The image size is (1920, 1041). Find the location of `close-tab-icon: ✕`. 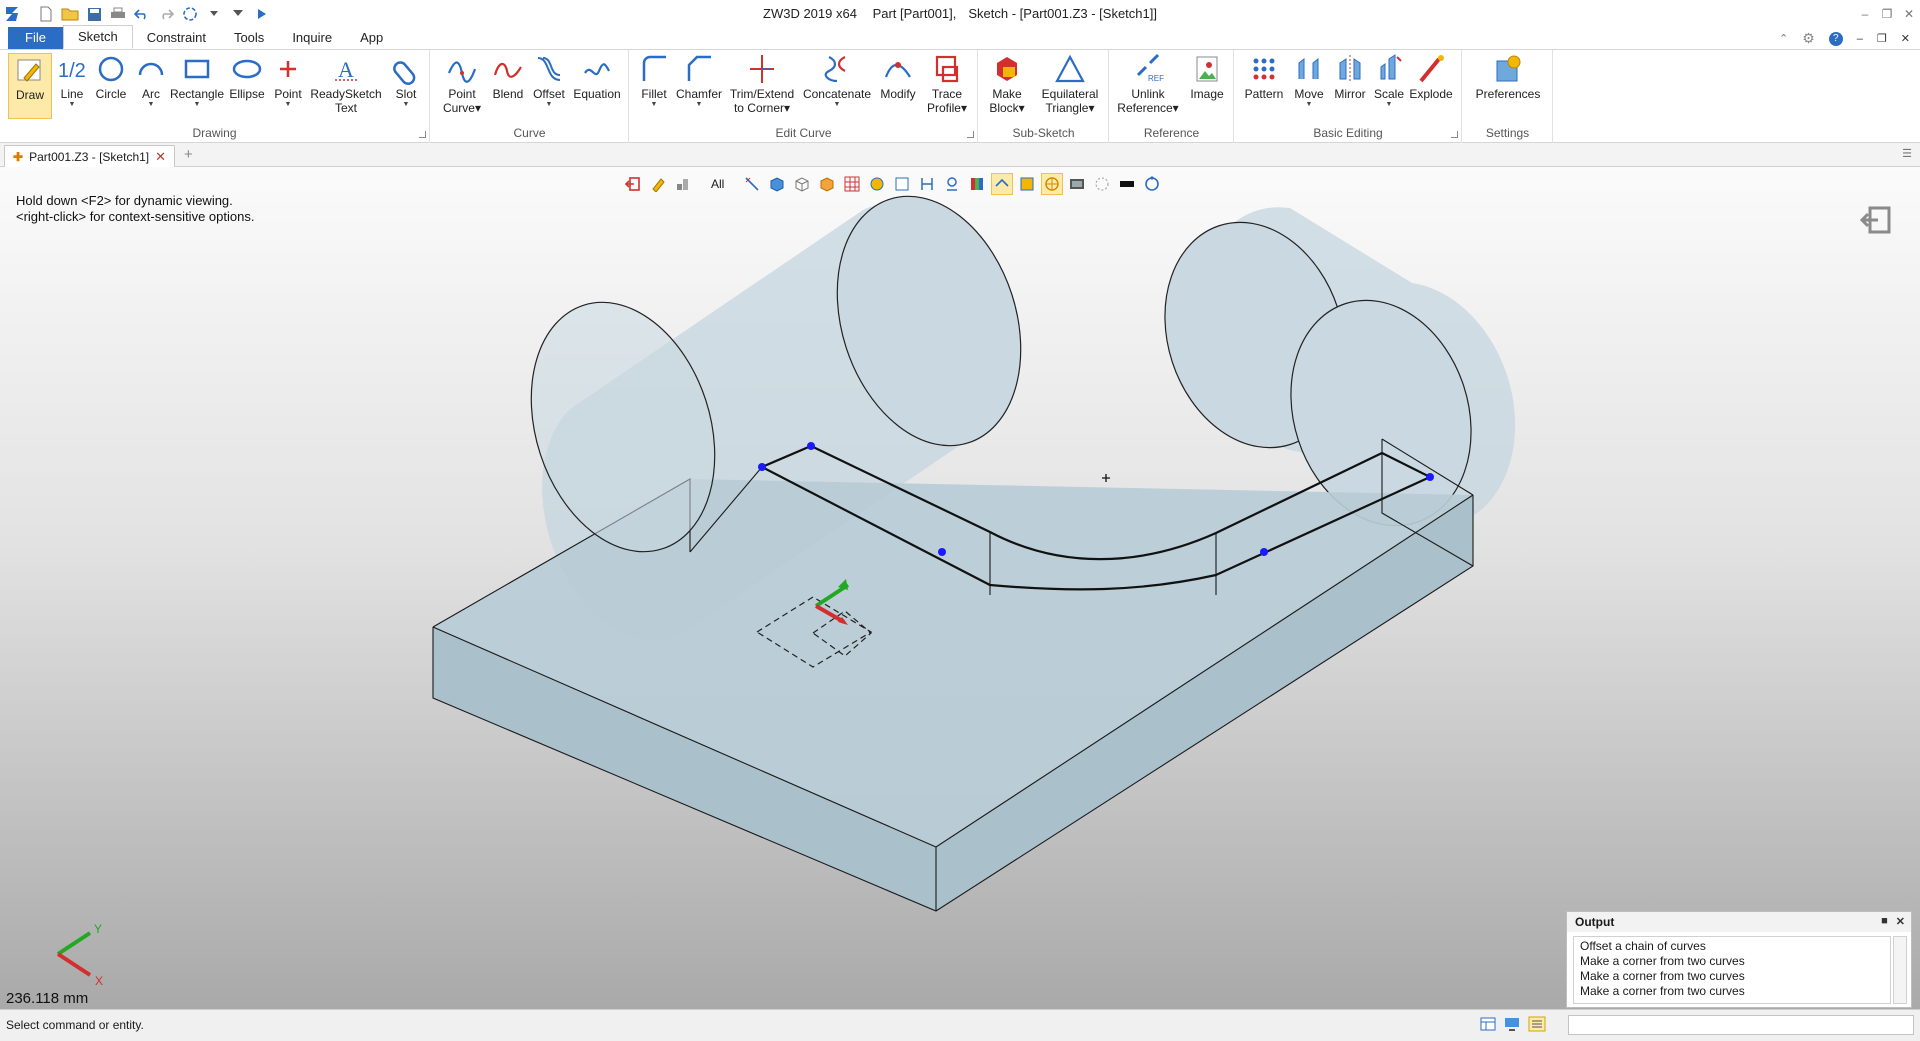

close-tab-icon: ✕ is located at coordinates (160, 157).